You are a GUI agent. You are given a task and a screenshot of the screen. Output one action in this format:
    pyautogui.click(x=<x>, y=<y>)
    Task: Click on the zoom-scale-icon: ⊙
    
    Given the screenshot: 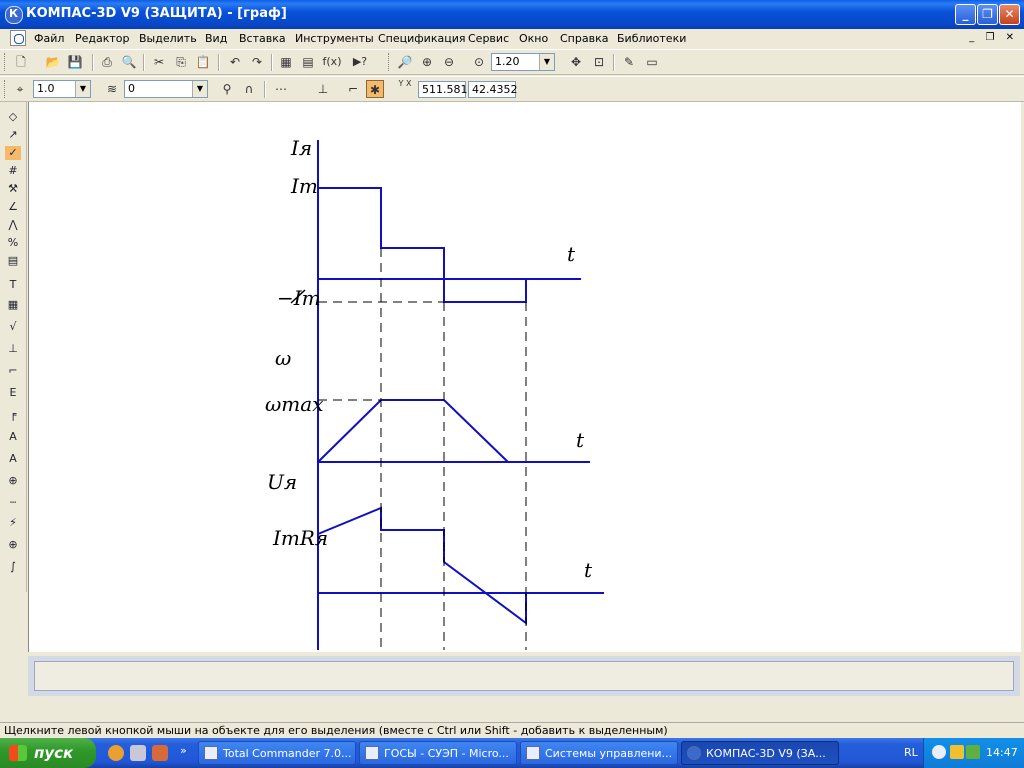 What is the action you would take?
    pyautogui.click(x=479, y=62)
    